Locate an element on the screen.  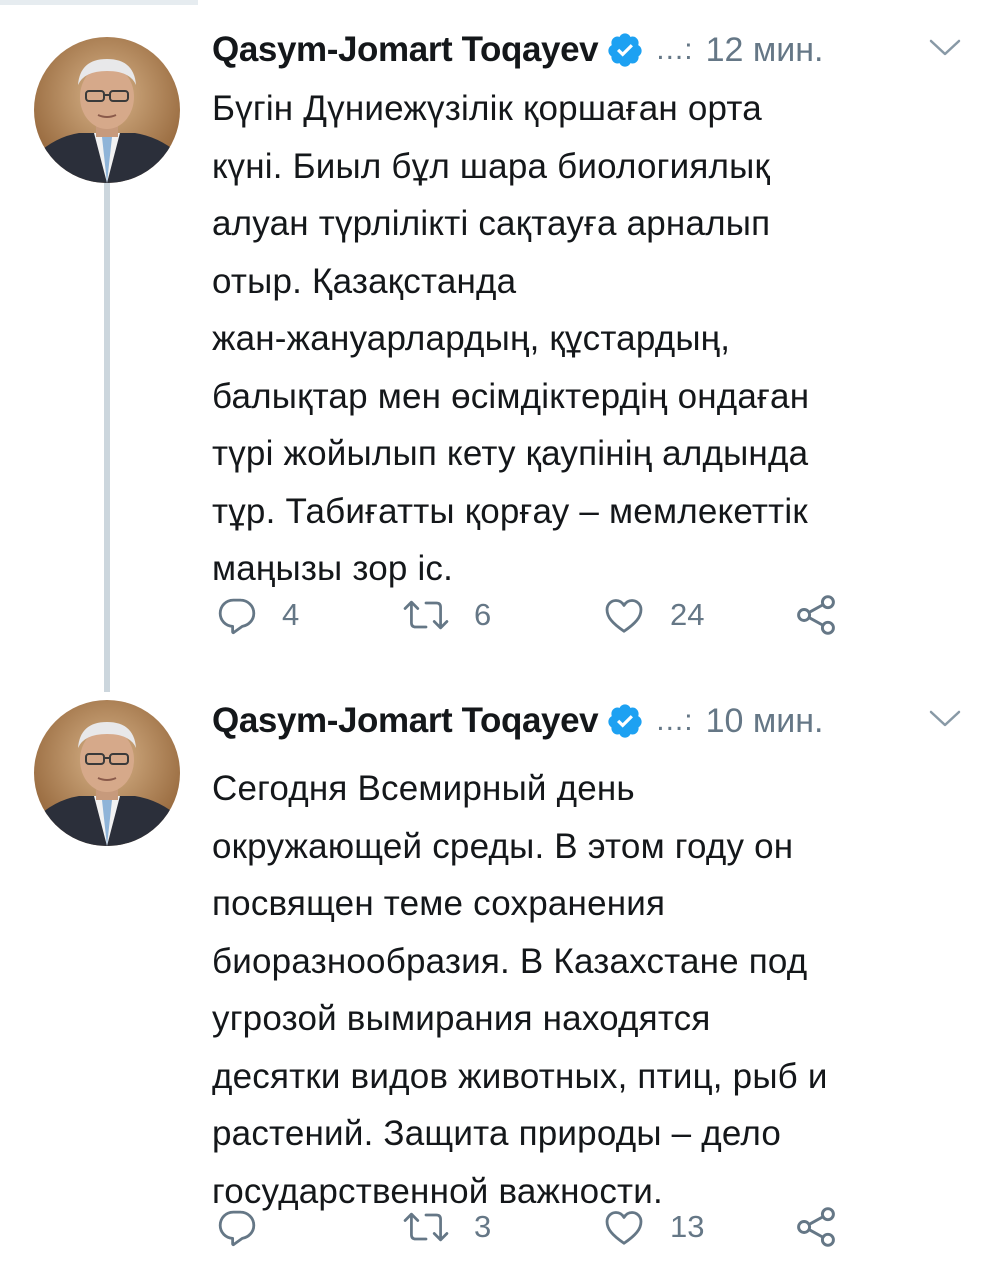
retweet-button: 3 is located at coordinates (446, 1227).